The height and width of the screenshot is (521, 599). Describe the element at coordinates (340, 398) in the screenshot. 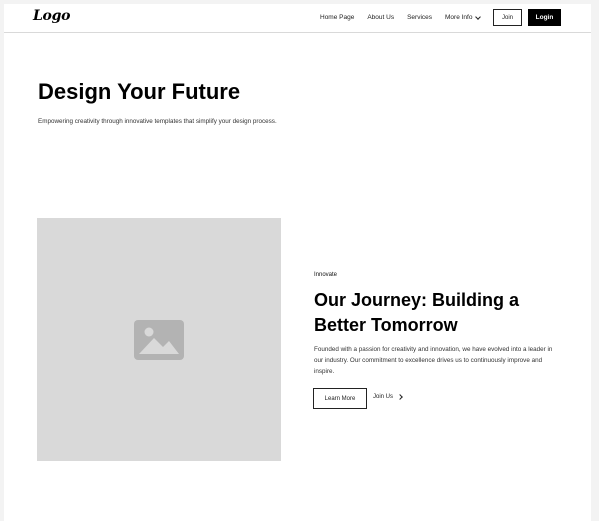

I see `learn-more-button: Learn More` at that location.